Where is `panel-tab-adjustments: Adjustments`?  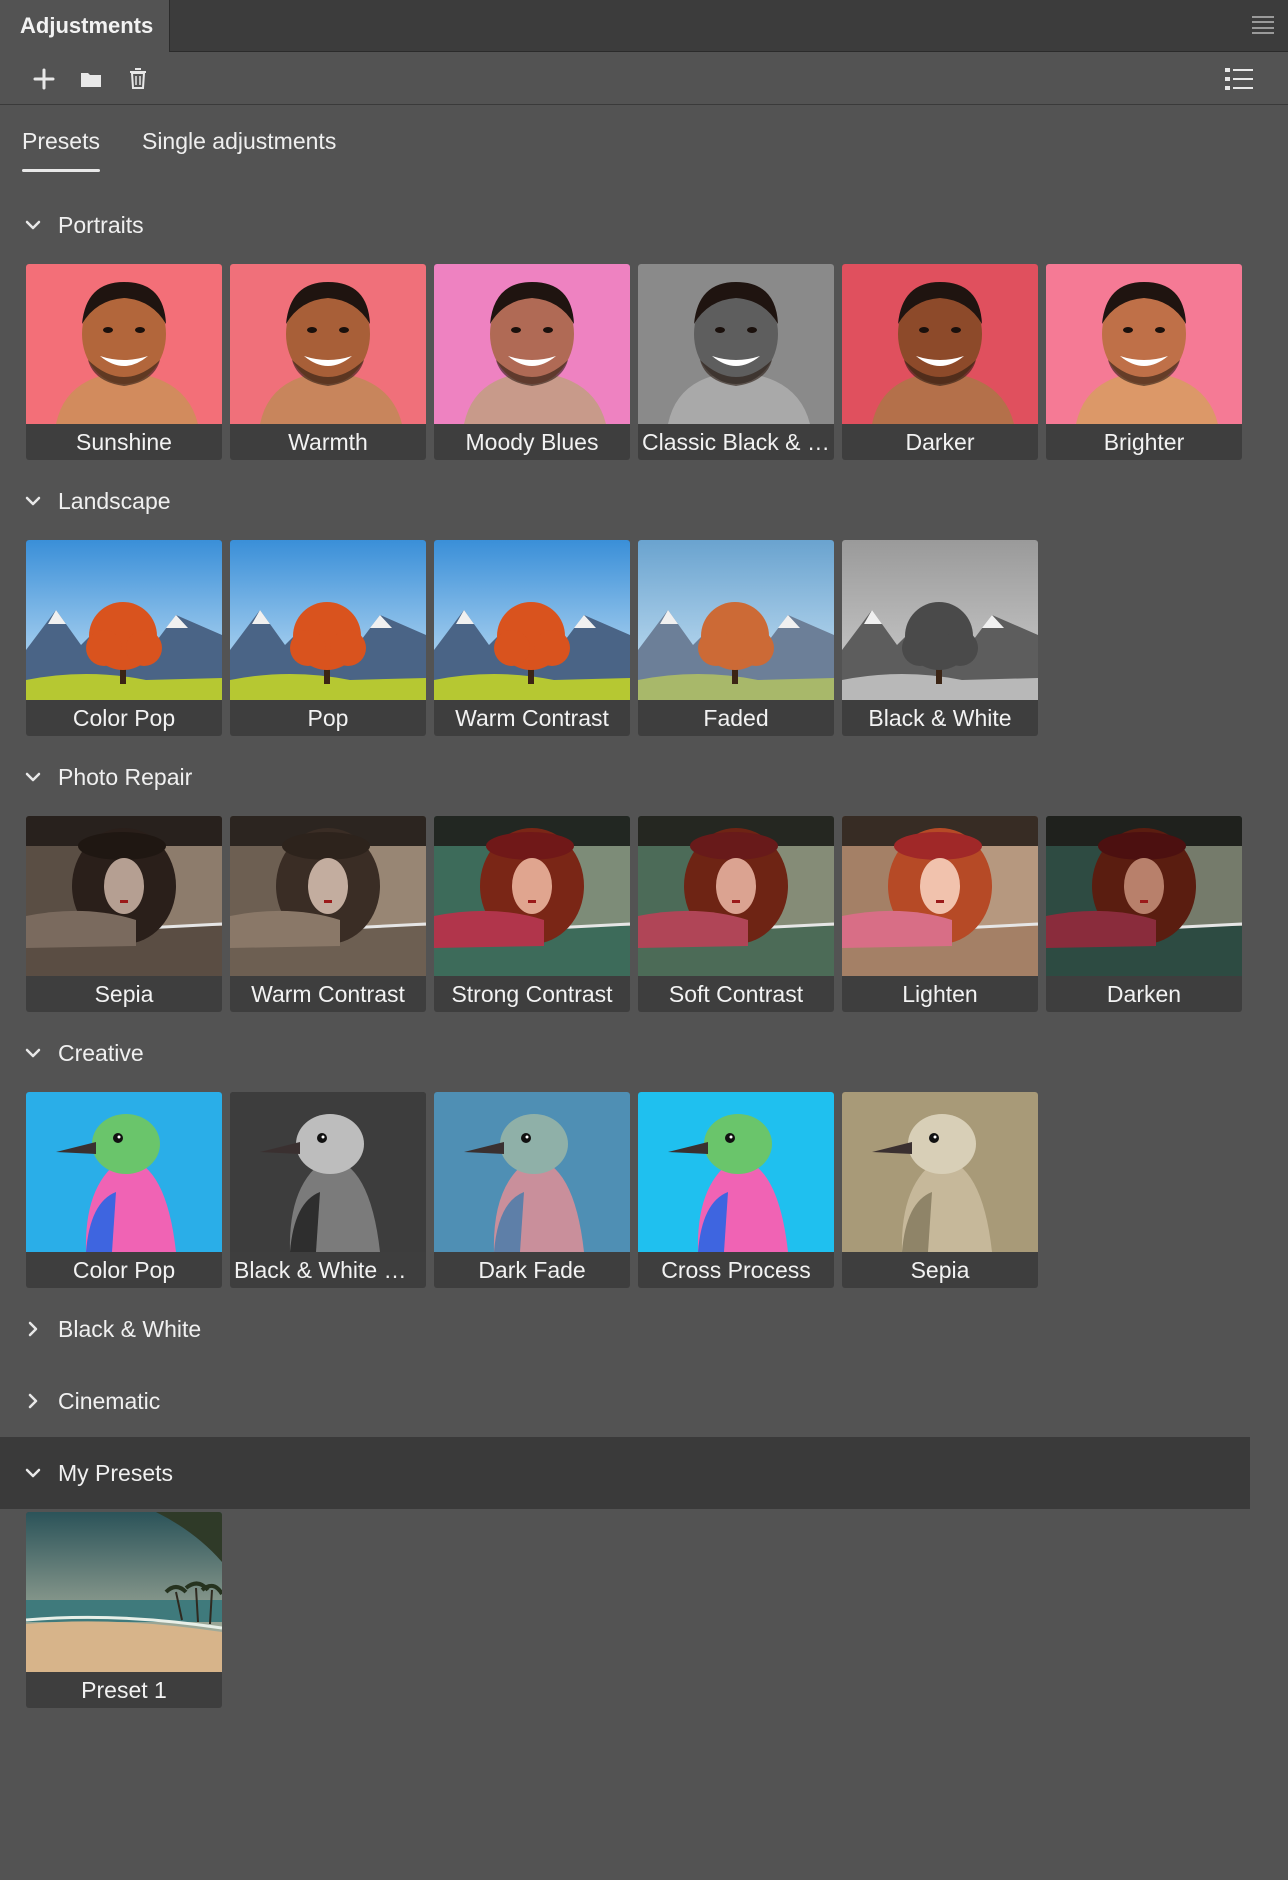
panel-tab-adjustments: Adjustments is located at coordinates (85, 26).